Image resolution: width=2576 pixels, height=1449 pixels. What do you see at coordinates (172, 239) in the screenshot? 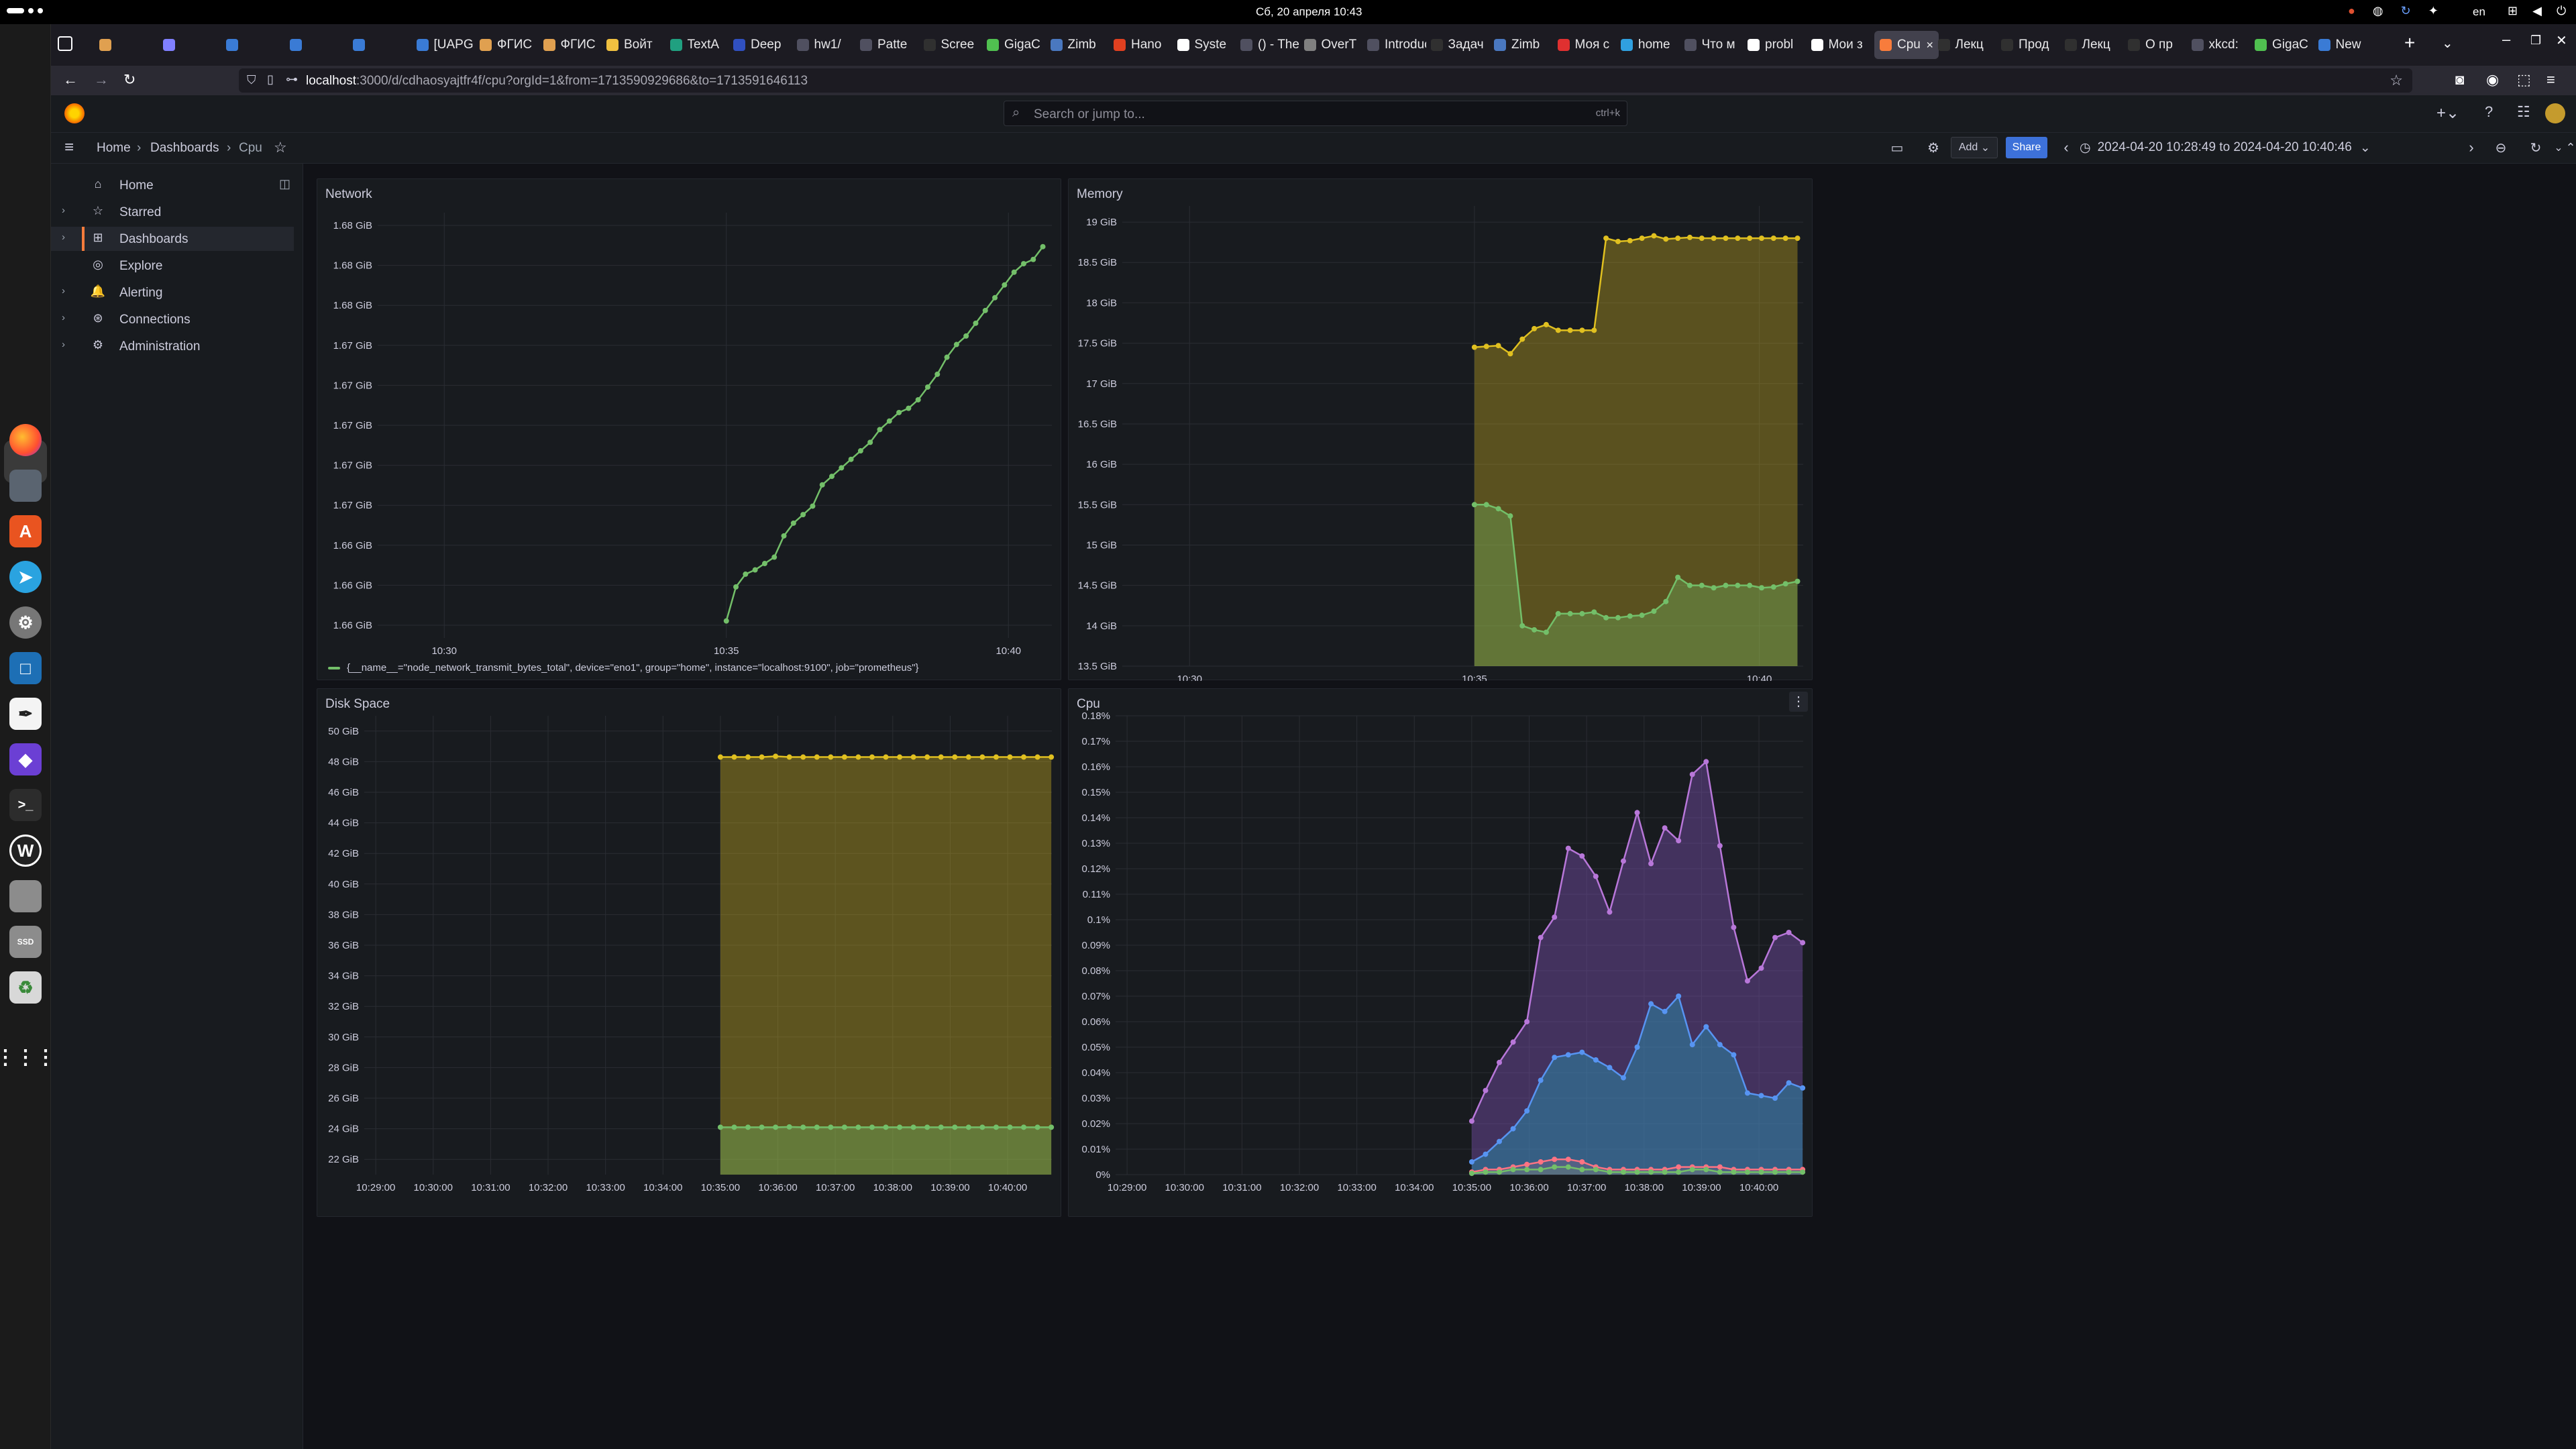
I see `nav-item-dashboards: › ⊞ Dashboards` at bounding box center [172, 239].